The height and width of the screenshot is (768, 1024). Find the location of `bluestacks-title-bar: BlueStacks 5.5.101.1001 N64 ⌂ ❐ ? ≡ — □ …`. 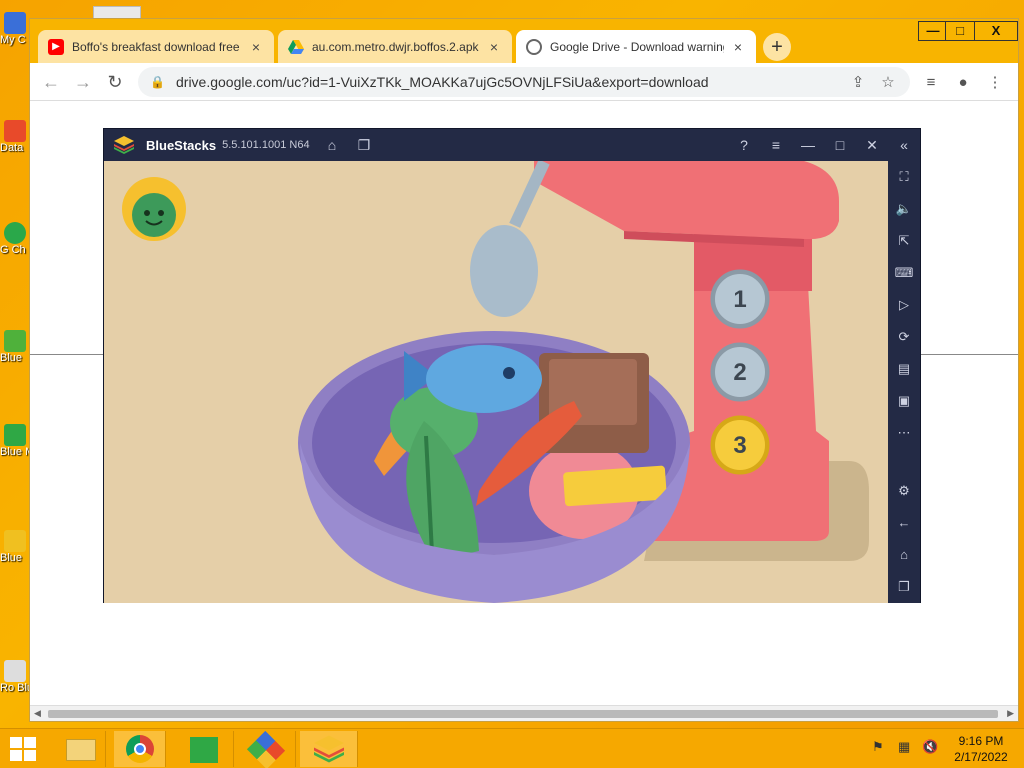

bluestacks-title-bar: BlueStacks 5.5.101.1001 N64 ⌂ ❐ ? ≡ — □ … is located at coordinates (512, 145).